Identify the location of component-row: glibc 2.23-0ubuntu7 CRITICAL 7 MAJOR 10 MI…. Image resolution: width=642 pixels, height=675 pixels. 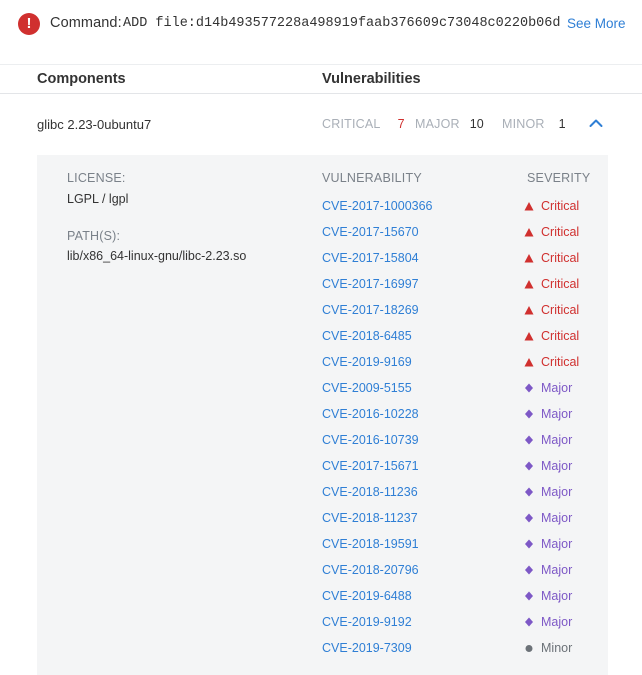
(321, 125).